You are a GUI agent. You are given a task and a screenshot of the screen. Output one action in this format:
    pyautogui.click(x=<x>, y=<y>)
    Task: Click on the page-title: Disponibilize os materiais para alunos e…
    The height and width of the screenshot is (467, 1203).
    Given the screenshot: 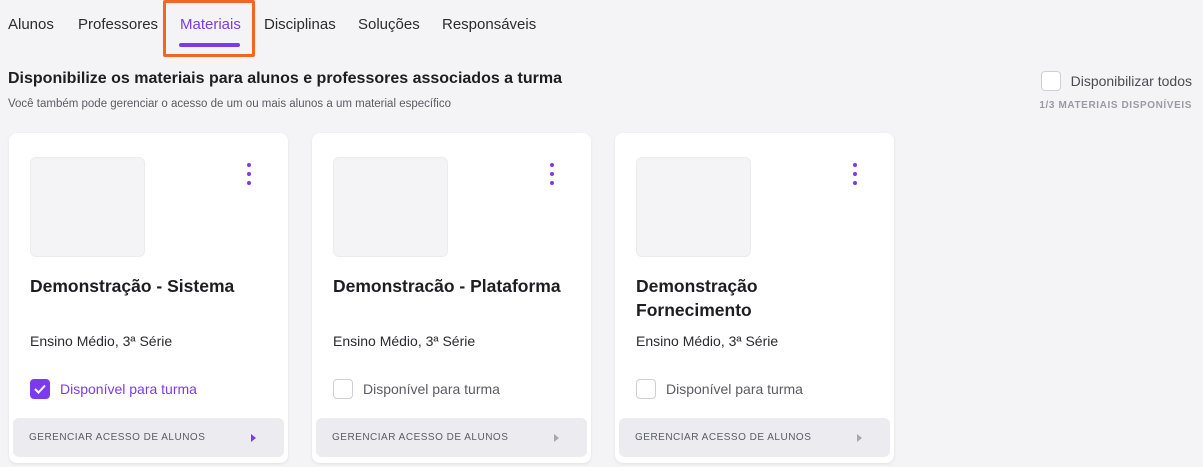 What is the action you would take?
    pyautogui.click(x=285, y=78)
    